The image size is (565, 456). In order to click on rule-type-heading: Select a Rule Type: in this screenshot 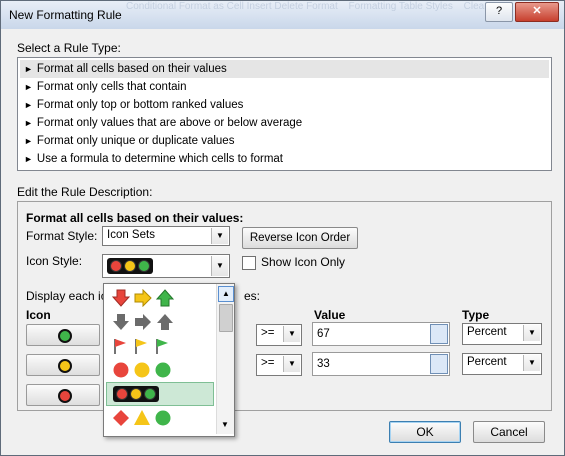, I will do `click(69, 48)`.